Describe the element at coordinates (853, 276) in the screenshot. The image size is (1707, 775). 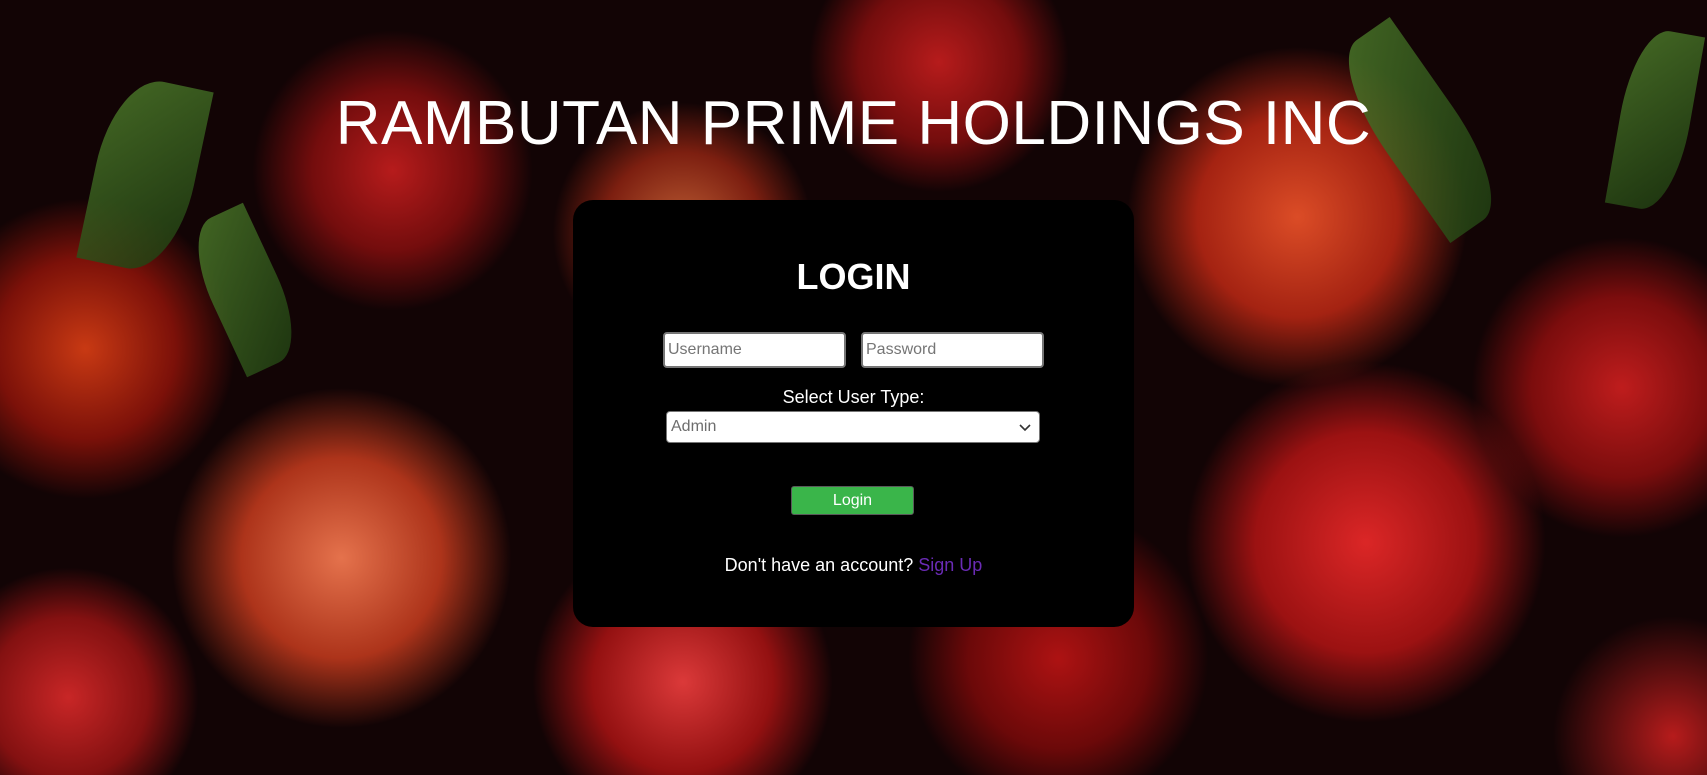
I see `login-heading: LOGIN` at that location.